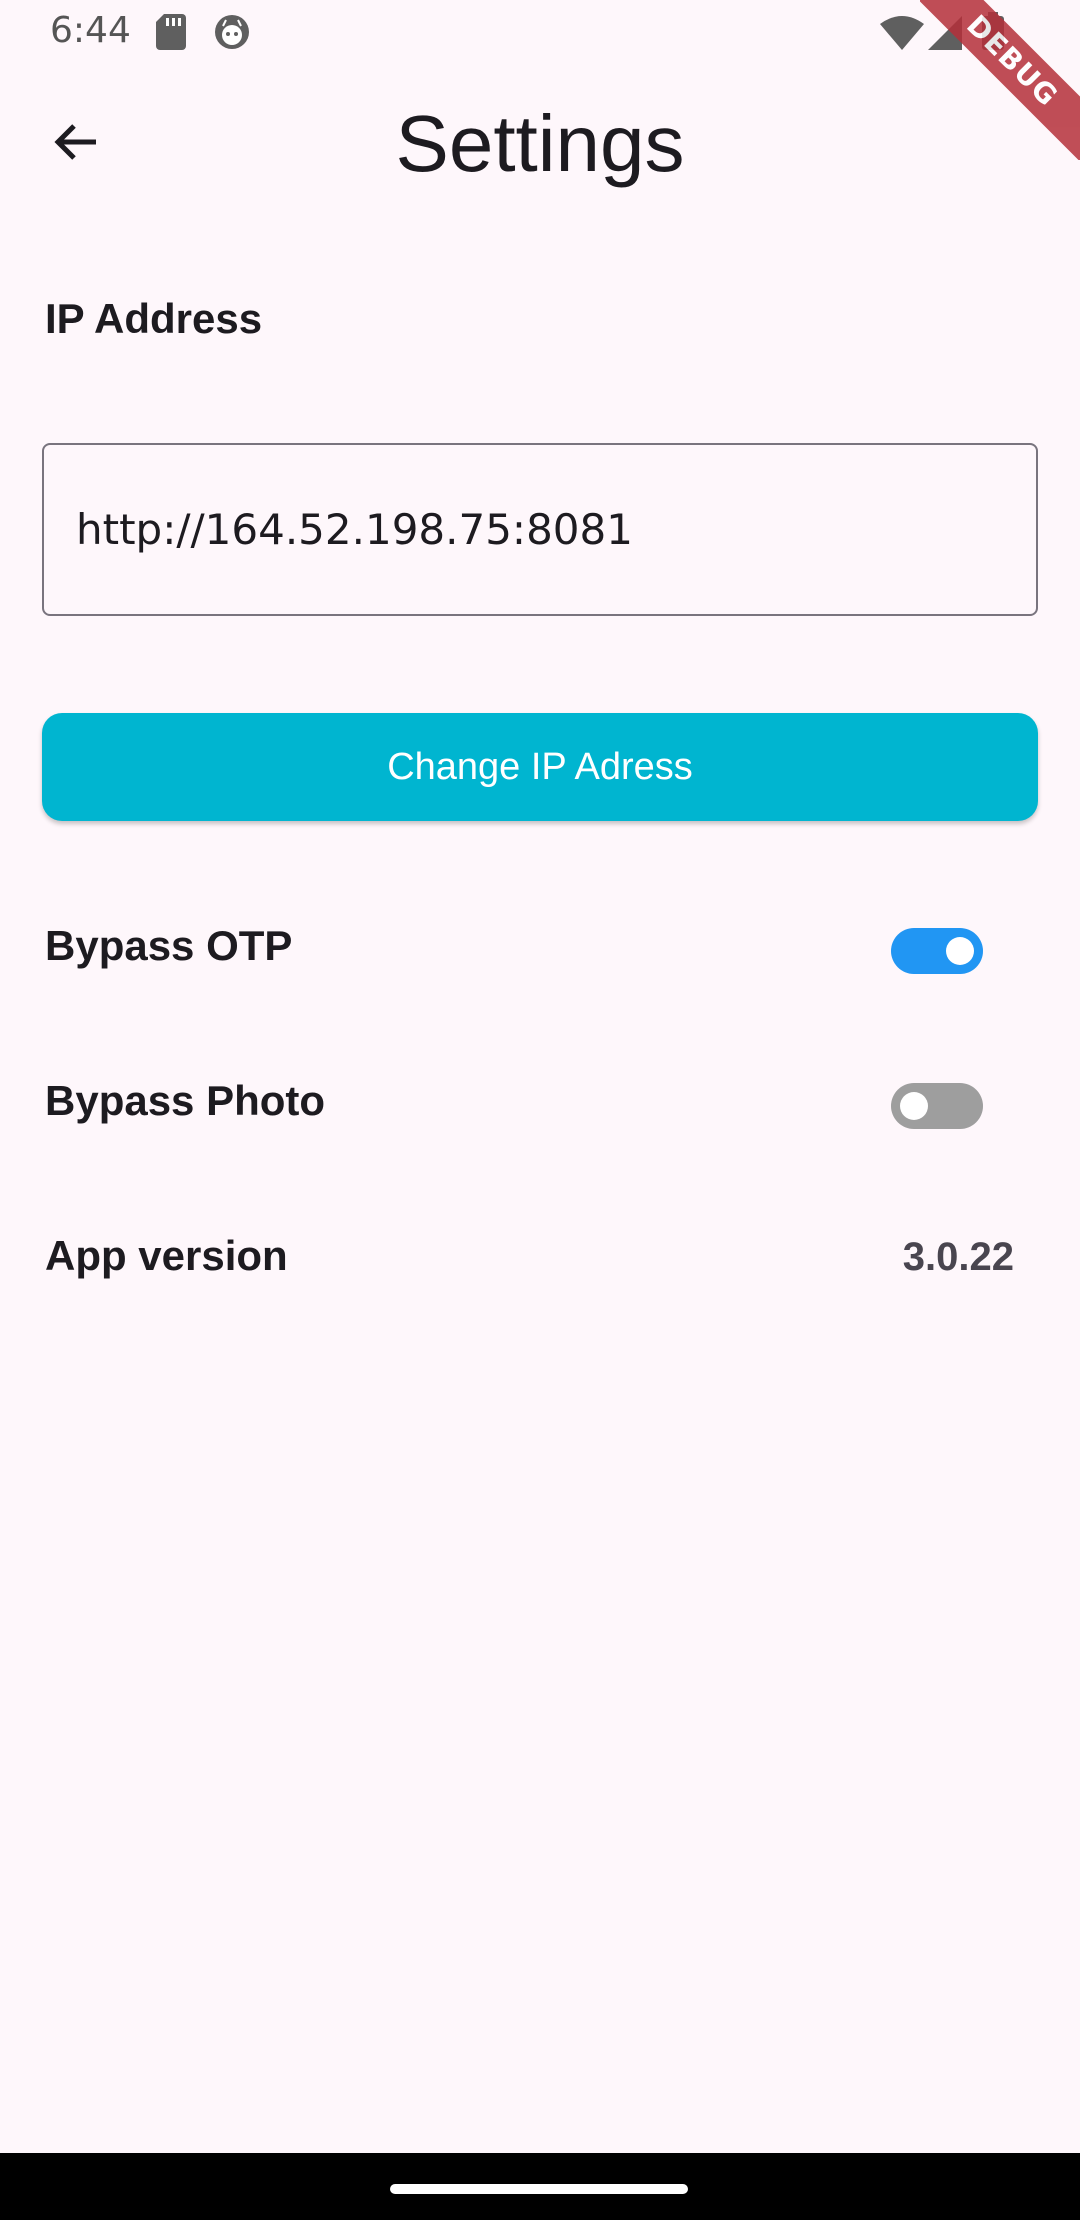 Image resolution: width=1080 pixels, height=2220 pixels. I want to click on app-bar: Settings, so click(540, 143).